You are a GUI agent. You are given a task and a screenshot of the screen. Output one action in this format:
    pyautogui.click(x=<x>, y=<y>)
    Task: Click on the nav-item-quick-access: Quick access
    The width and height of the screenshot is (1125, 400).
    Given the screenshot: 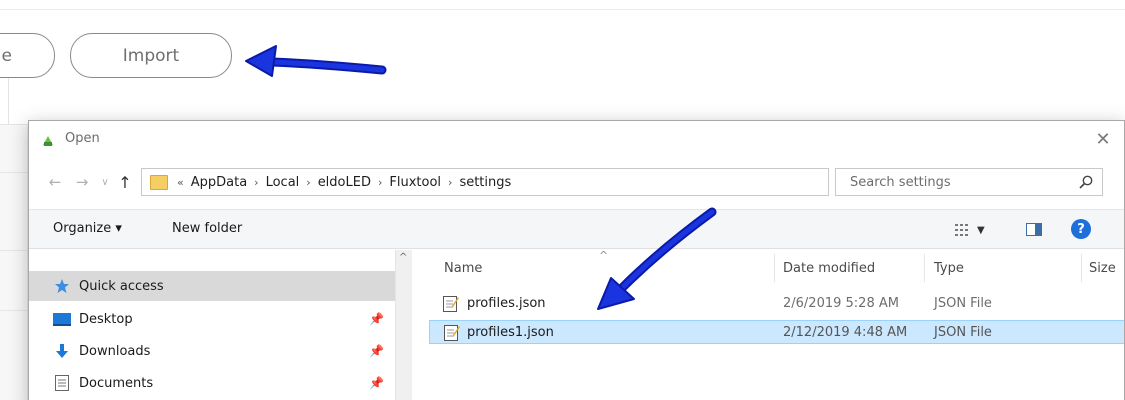 What is the action you would take?
    pyautogui.click(x=212, y=286)
    